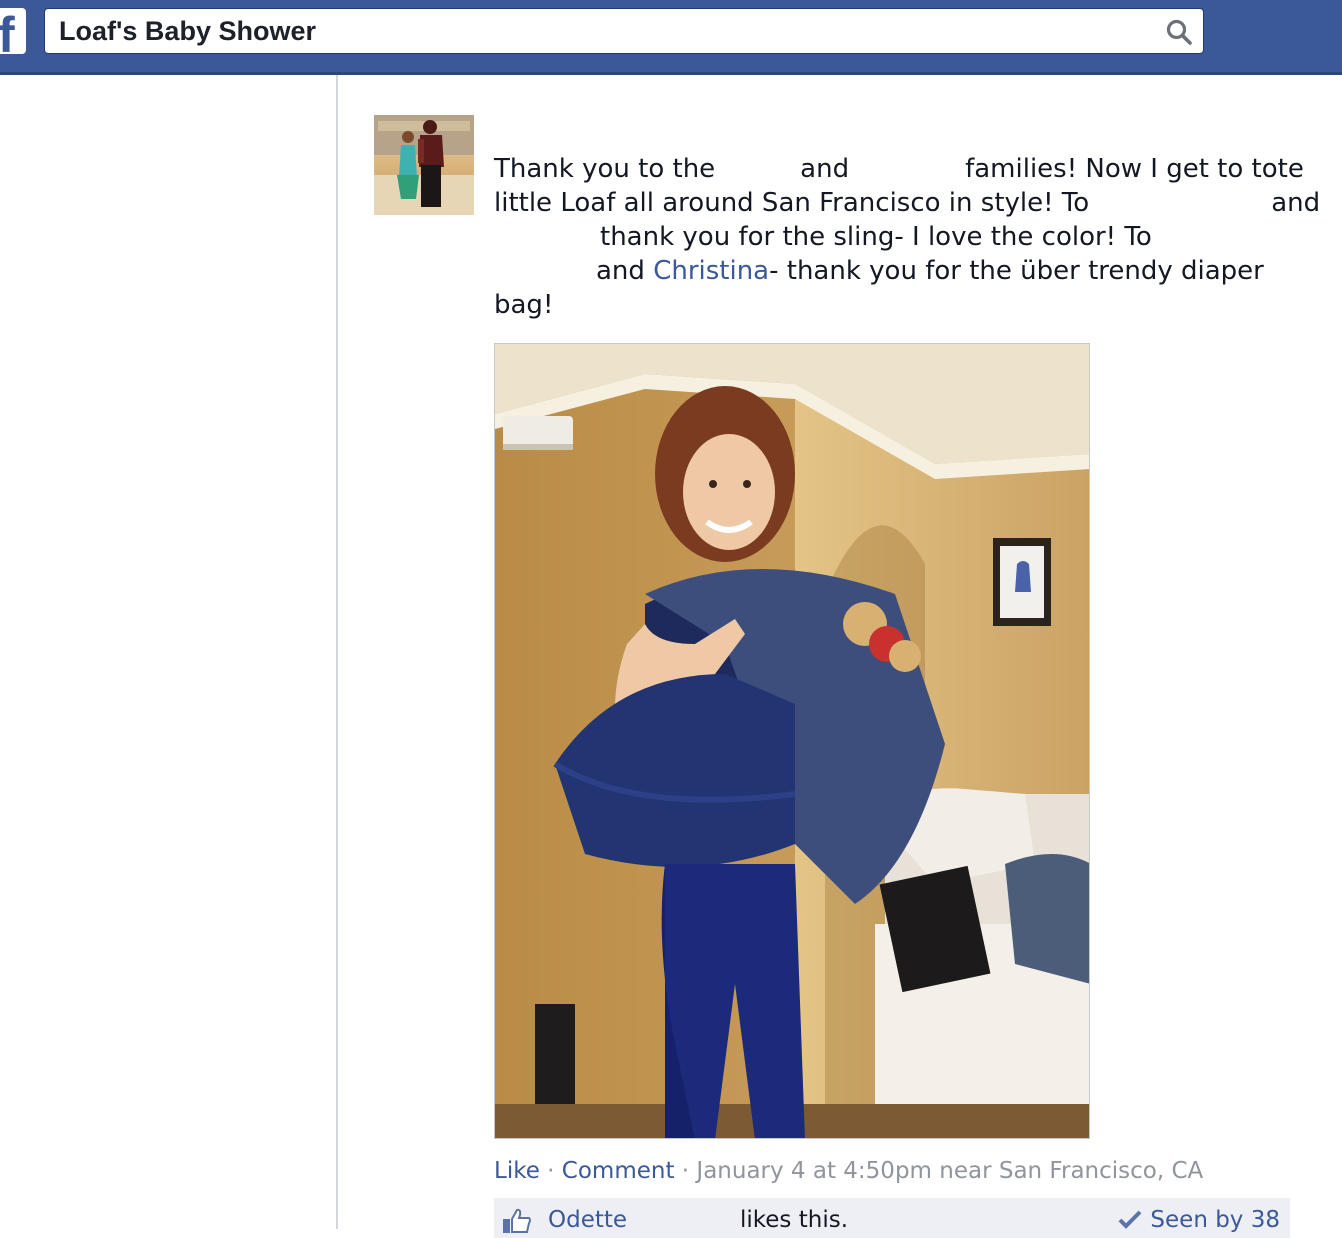  What do you see at coordinates (517, 1220) in the screenshot?
I see `thumbs-up-icon` at bounding box center [517, 1220].